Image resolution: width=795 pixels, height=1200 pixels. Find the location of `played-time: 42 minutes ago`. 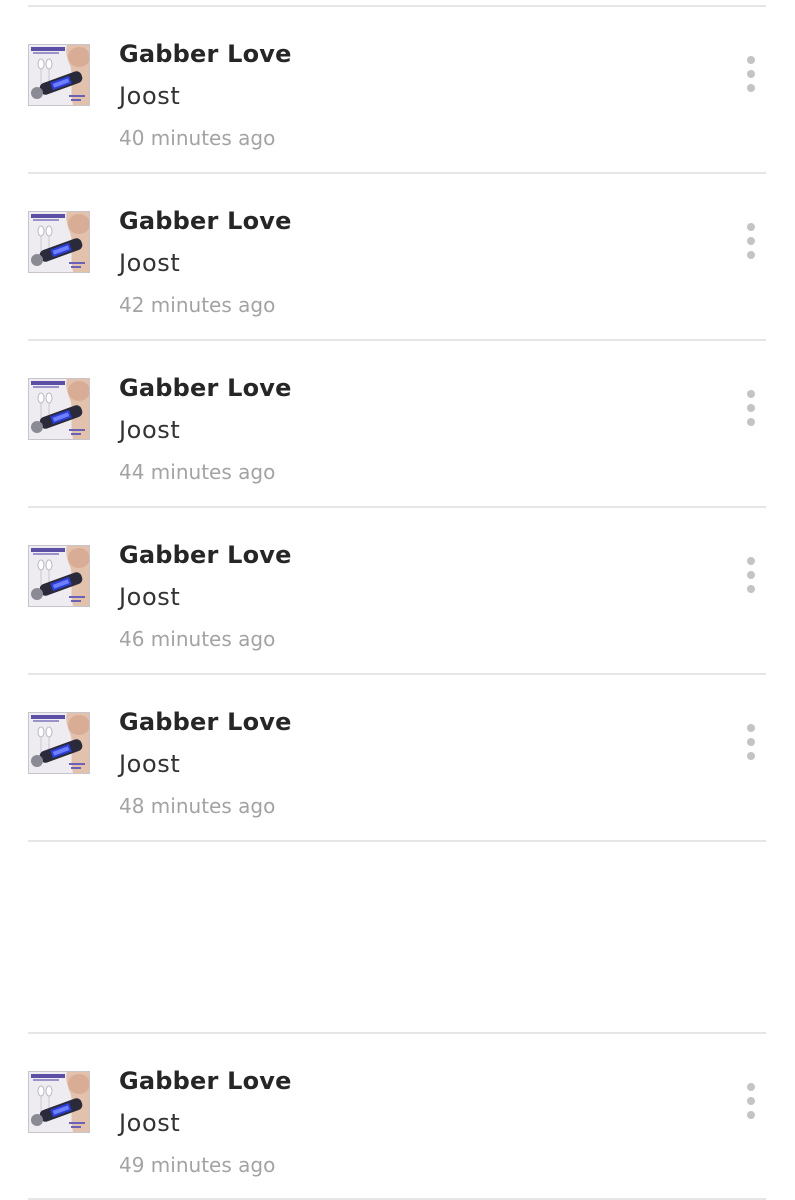

played-time: 42 minutes ago is located at coordinates (197, 305).